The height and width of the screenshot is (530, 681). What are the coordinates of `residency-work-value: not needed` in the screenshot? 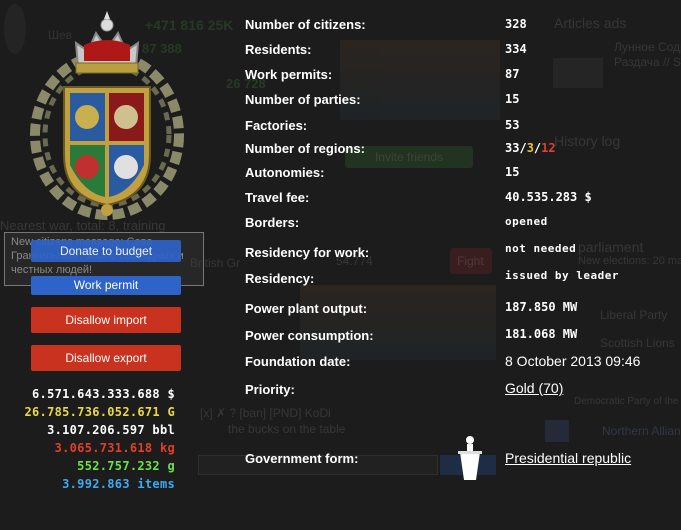 It's located at (541, 248).